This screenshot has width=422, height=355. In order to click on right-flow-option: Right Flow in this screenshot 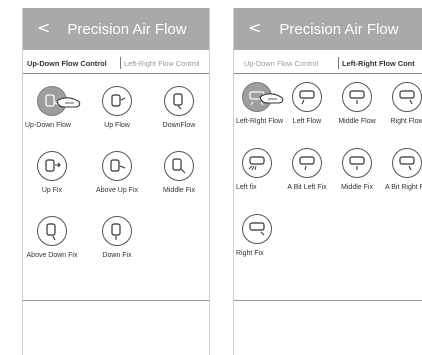, I will do `click(401, 104)`.